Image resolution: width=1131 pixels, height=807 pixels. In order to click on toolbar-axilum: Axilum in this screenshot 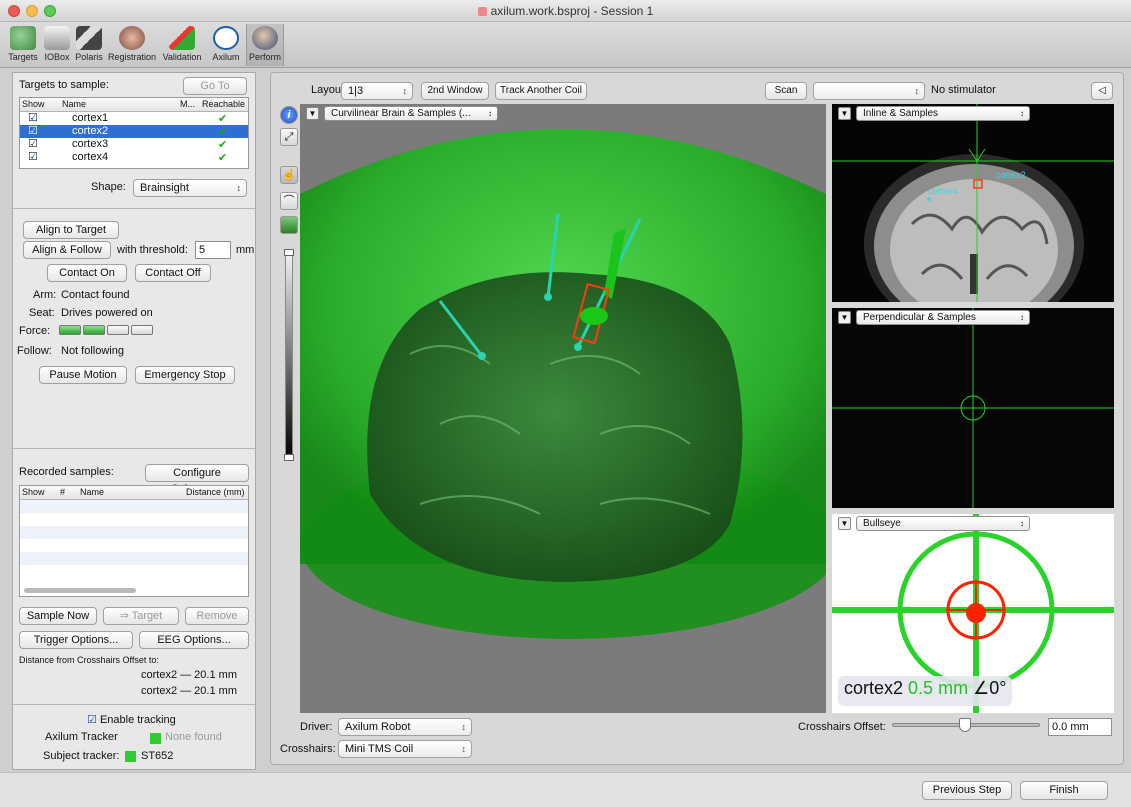, I will do `click(226, 45)`.